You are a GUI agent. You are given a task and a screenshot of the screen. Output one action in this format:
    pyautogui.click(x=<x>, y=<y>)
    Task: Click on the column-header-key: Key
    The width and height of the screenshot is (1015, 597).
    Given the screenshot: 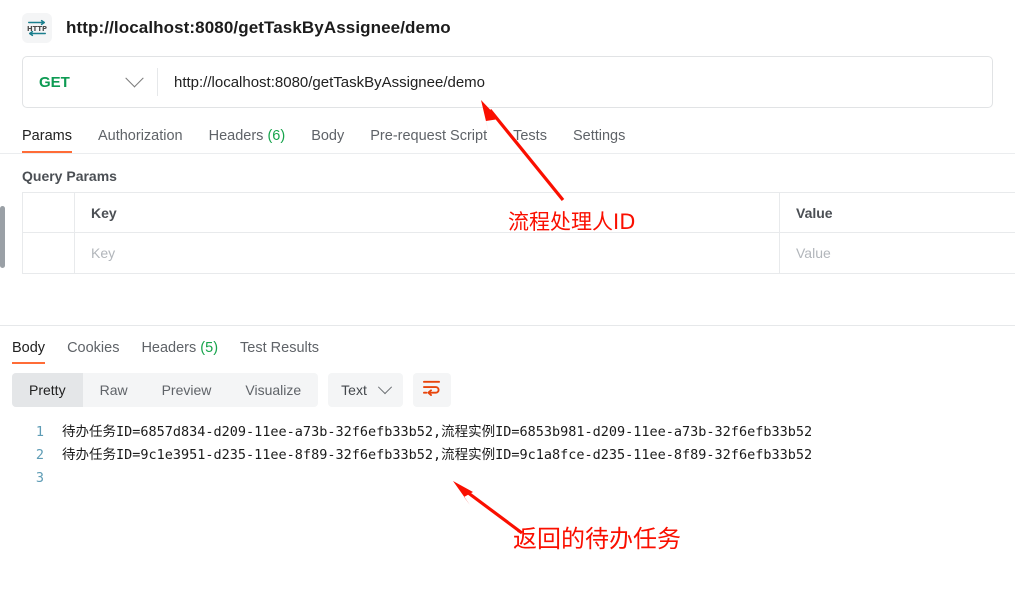 What is the action you would take?
    pyautogui.click(x=427, y=212)
    